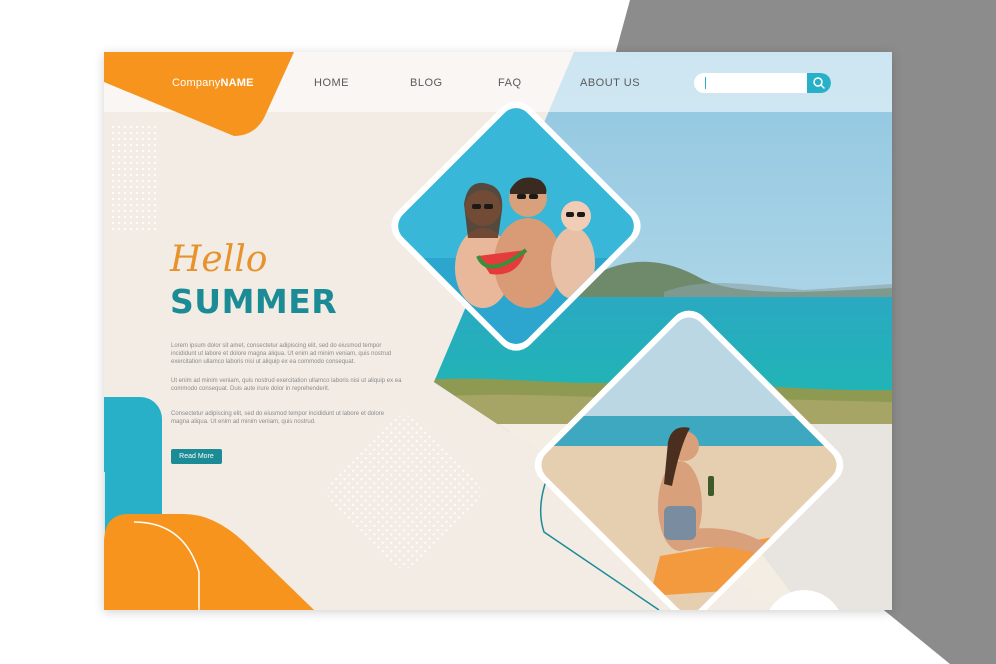 This screenshot has height=664, width=996. I want to click on search-bar, so click(762, 83).